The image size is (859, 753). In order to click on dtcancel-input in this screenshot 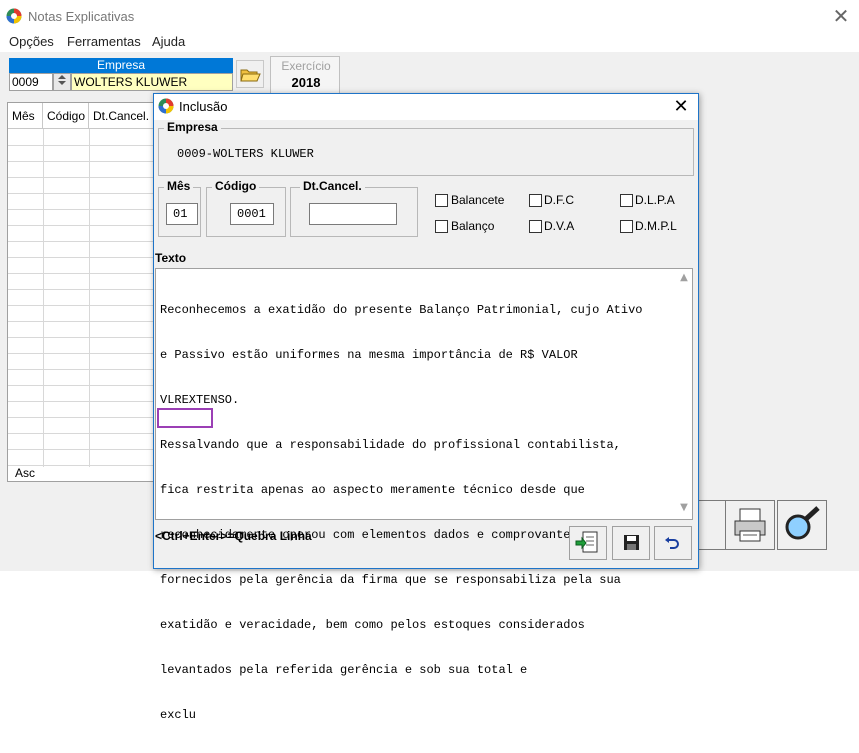, I will do `click(353, 214)`.